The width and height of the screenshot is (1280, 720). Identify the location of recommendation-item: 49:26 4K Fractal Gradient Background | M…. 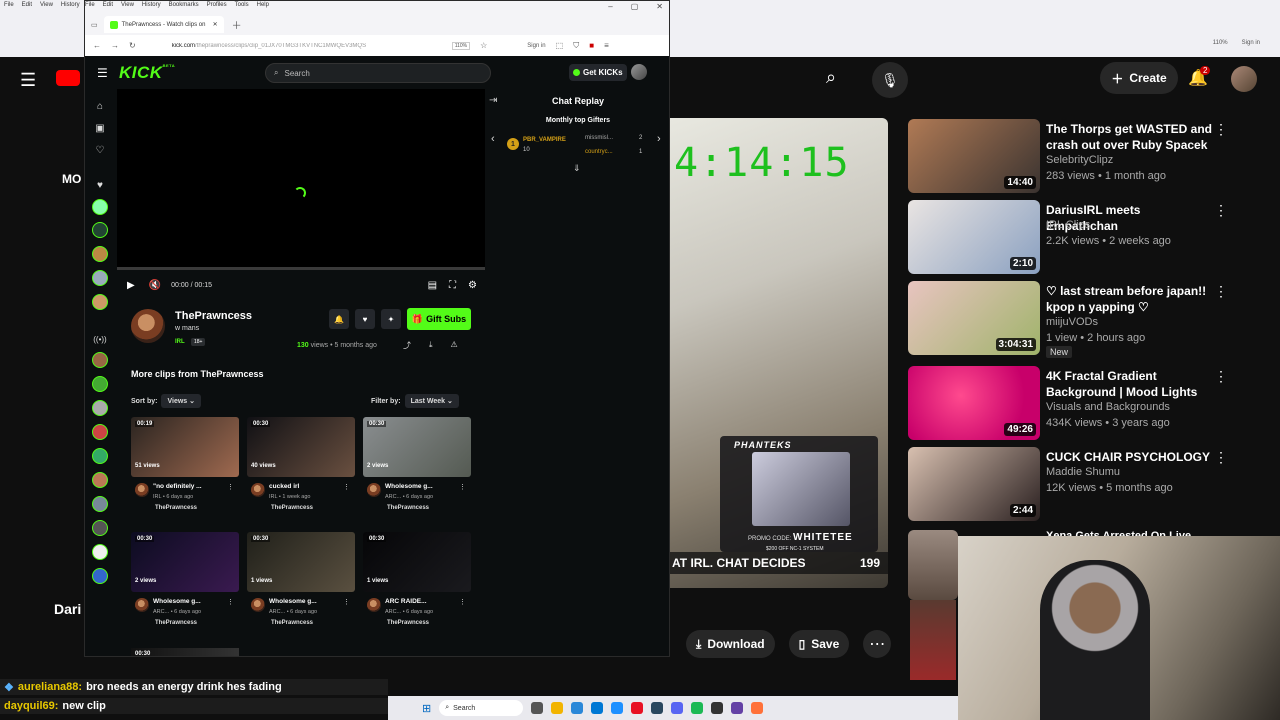
(1073, 404).